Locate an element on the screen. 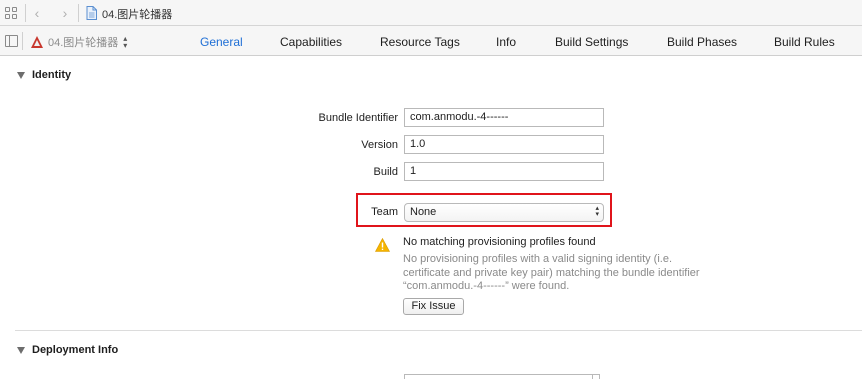 The height and width of the screenshot is (379, 862). section-title: Identity is located at coordinates (52, 75).